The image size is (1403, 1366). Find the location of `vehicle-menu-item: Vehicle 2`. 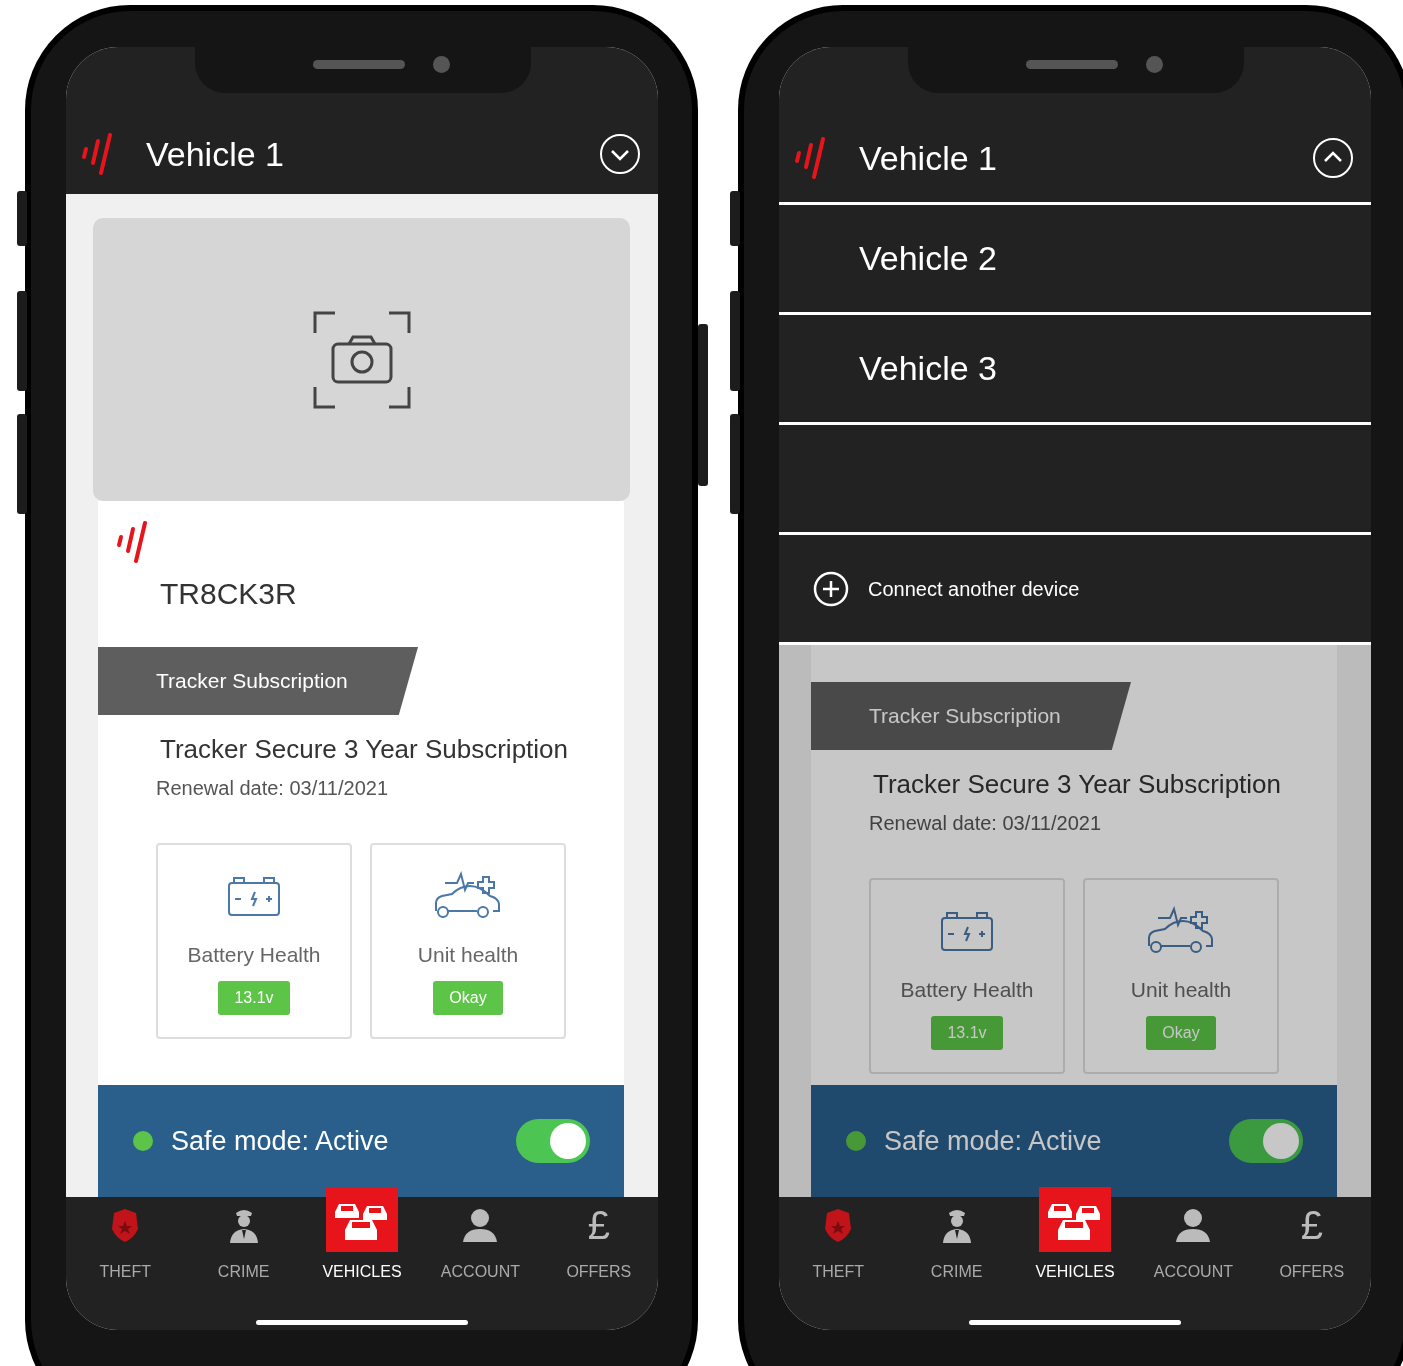

vehicle-menu-item: Vehicle 2 is located at coordinates (1075, 260).